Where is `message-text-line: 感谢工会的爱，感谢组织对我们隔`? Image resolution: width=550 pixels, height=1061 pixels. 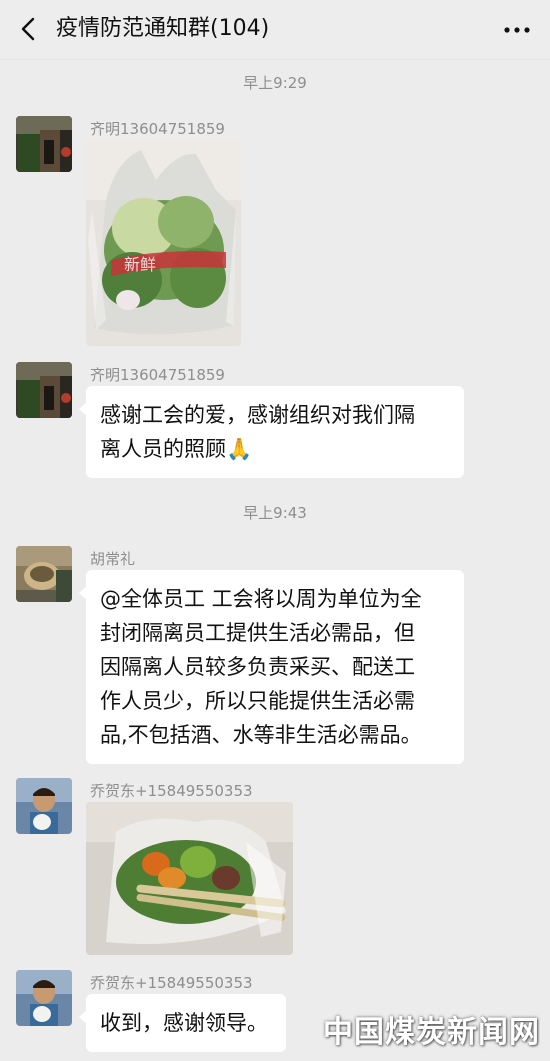 message-text-line: 感谢工会的爱，感谢组织对我们隔 is located at coordinates (257, 415).